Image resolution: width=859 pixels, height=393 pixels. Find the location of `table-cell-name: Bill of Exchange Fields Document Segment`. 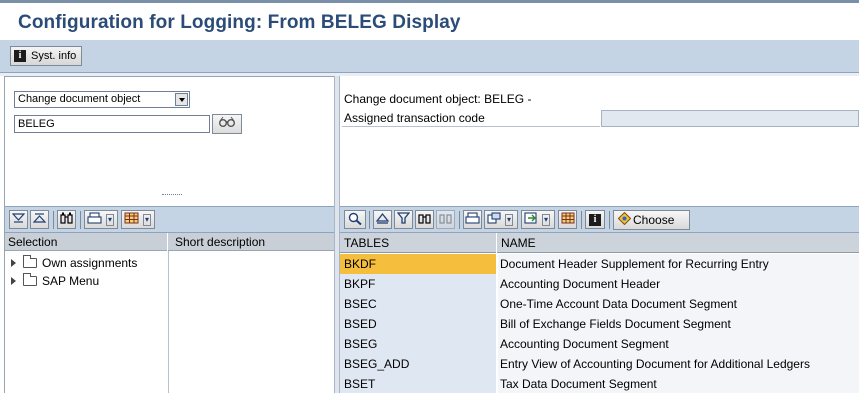

table-cell-name: Bill of Exchange Fields Document Segment is located at coordinates (678, 324).